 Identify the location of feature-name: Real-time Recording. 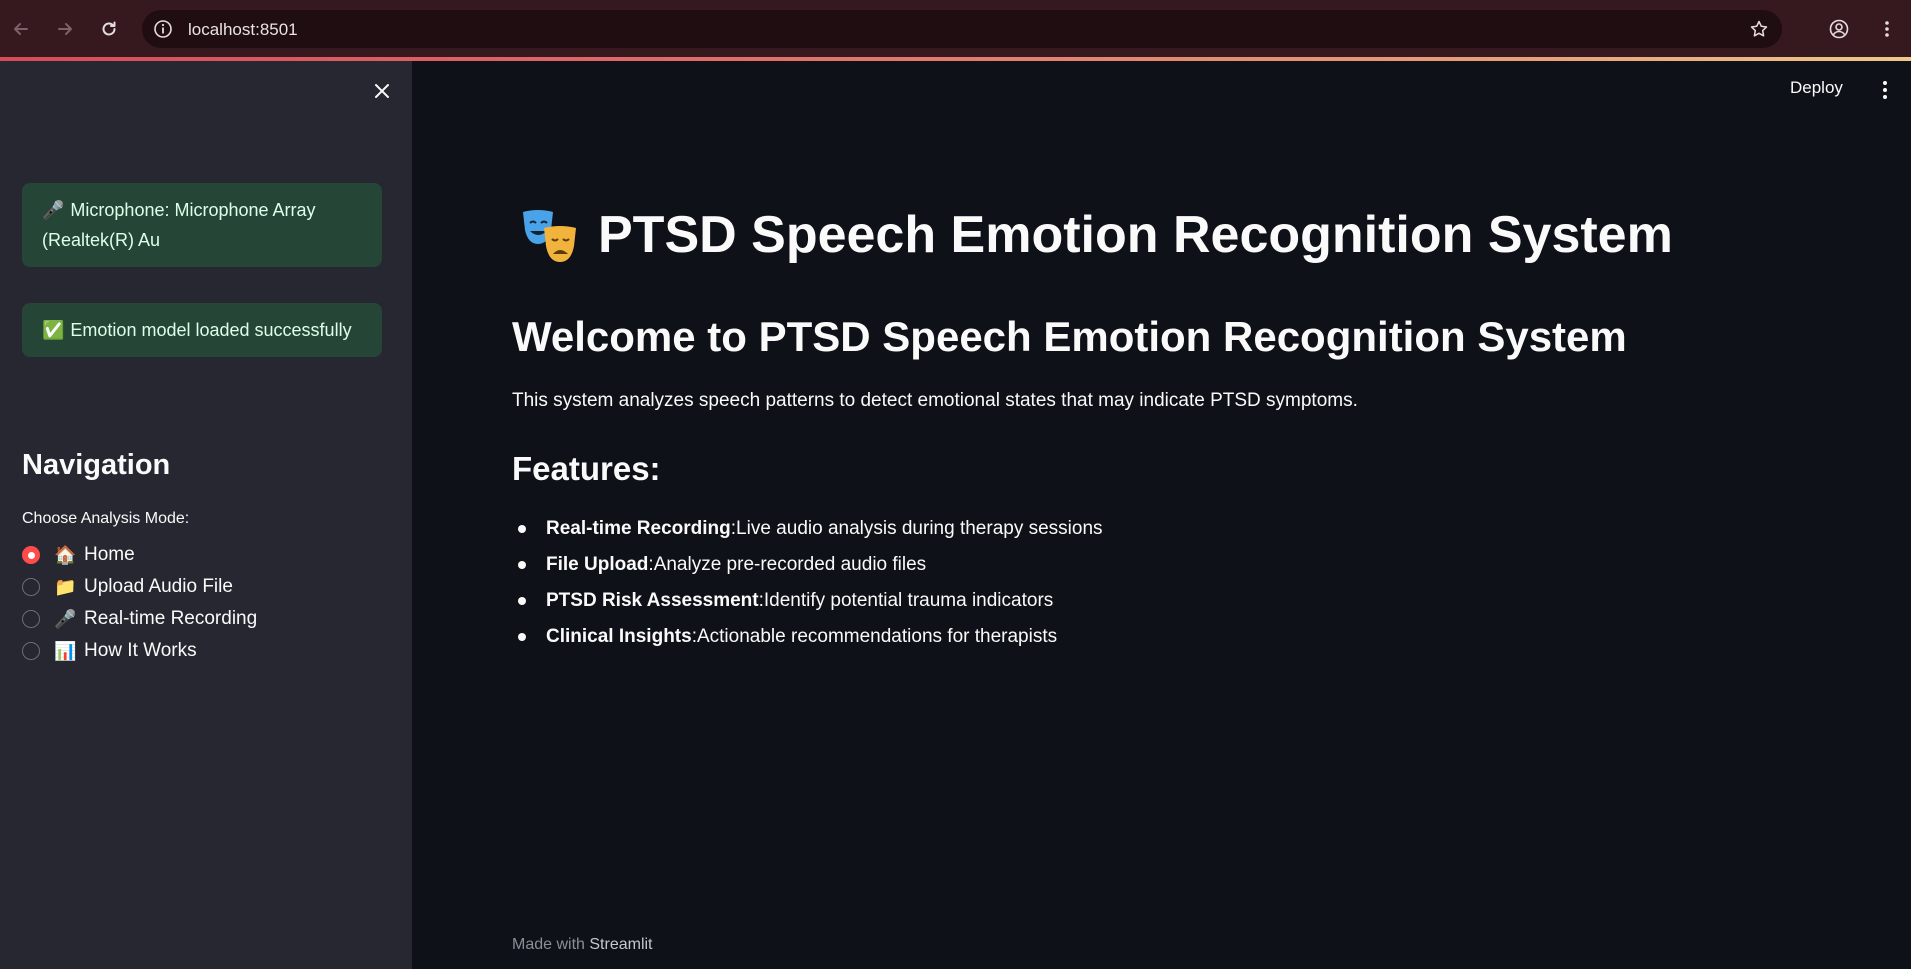
(638, 528).